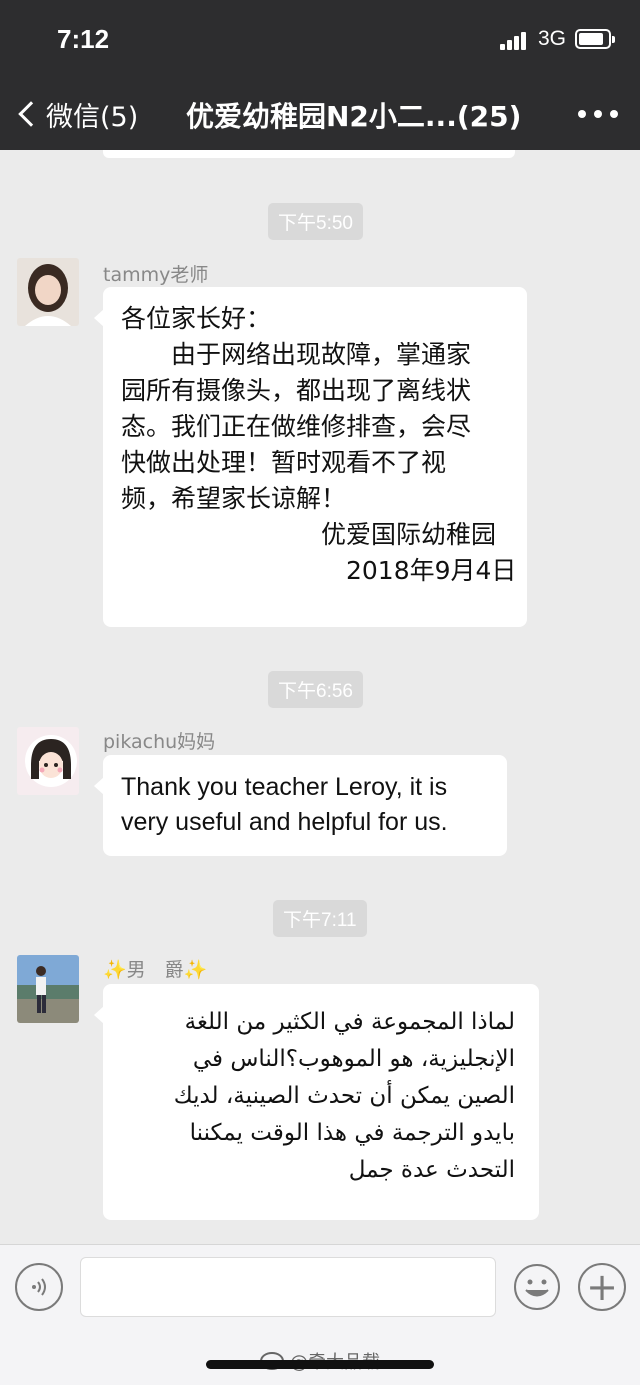 The image size is (640, 1385). What do you see at coordinates (296, 354) in the screenshot?
I see `message-line: 由于网络出现故障，掌通家` at bounding box center [296, 354].